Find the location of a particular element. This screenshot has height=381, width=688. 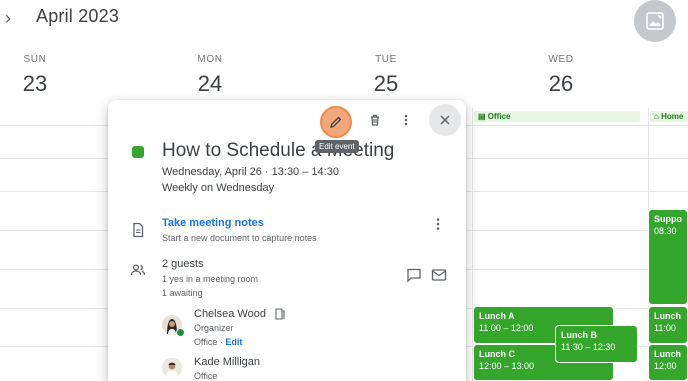

day-of-week: MON is located at coordinates (210, 59).